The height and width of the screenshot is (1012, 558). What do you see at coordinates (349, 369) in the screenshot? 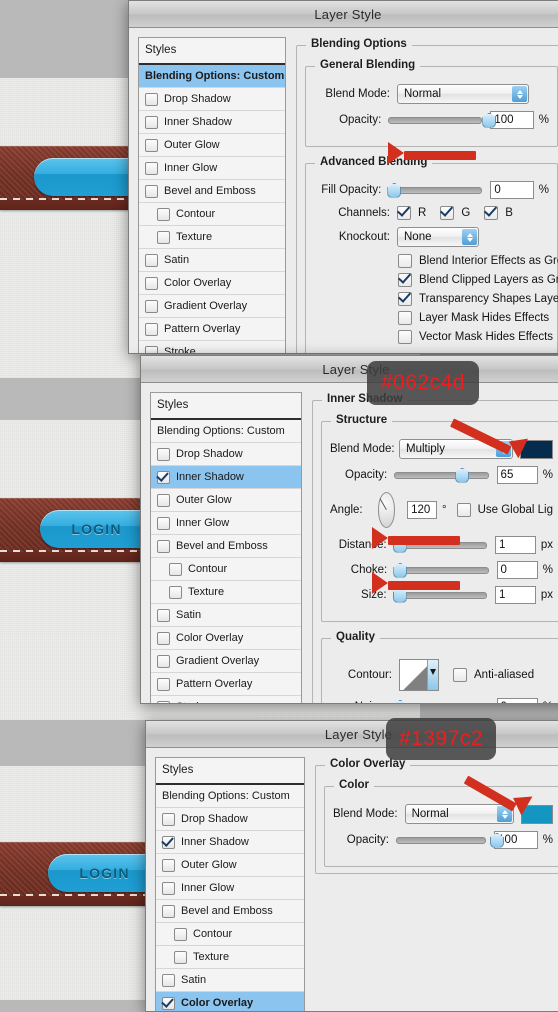
I see `dialog-titlebar-2: Layer Style` at bounding box center [349, 369].